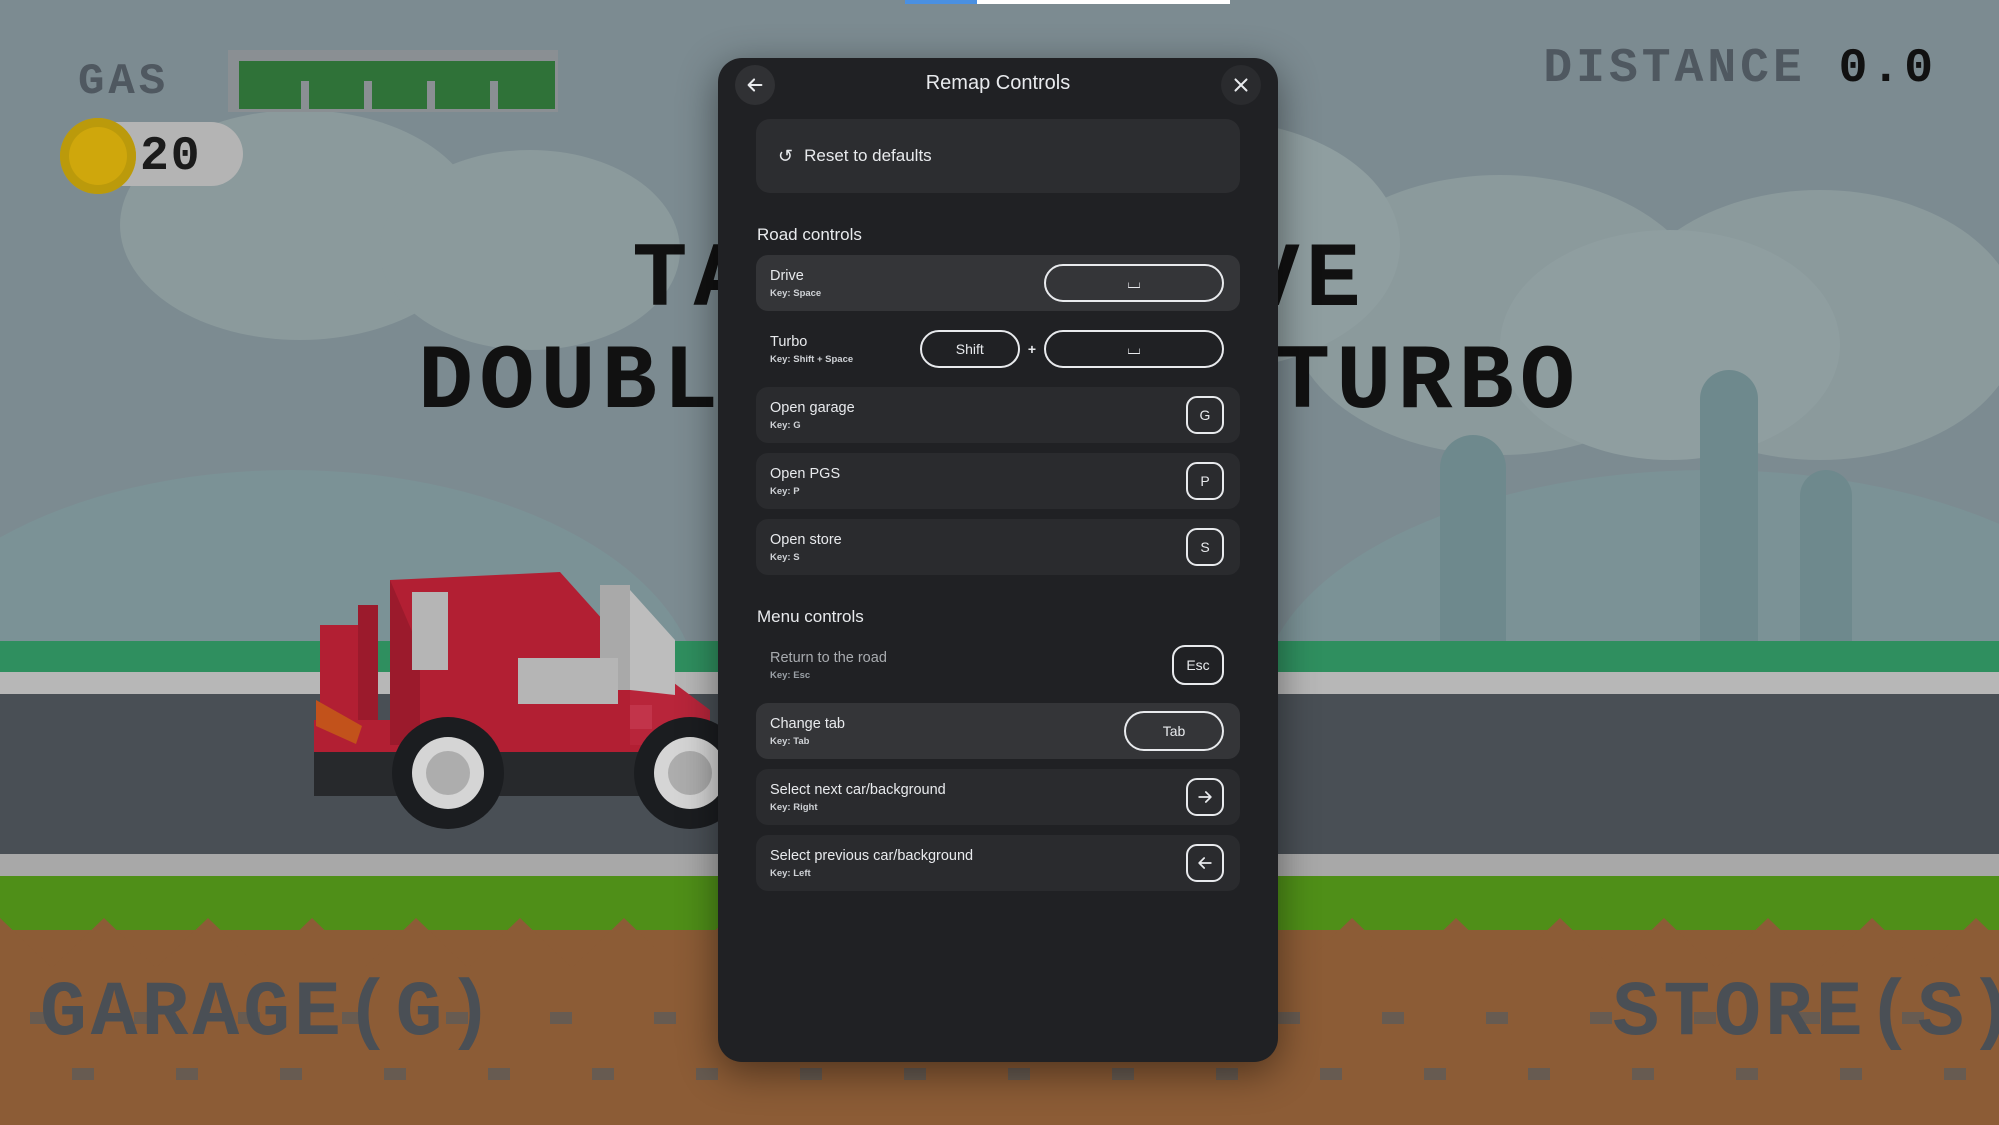 Image resolution: width=1999 pixels, height=1125 pixels. Describe the element at coordinates (785, 491) in the screenshot. I see `control-current-key: Key: P` at that location.